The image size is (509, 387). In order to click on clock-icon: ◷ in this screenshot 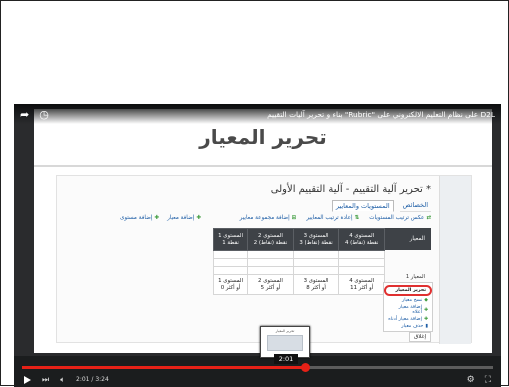, I will do `click(44, 114)`.